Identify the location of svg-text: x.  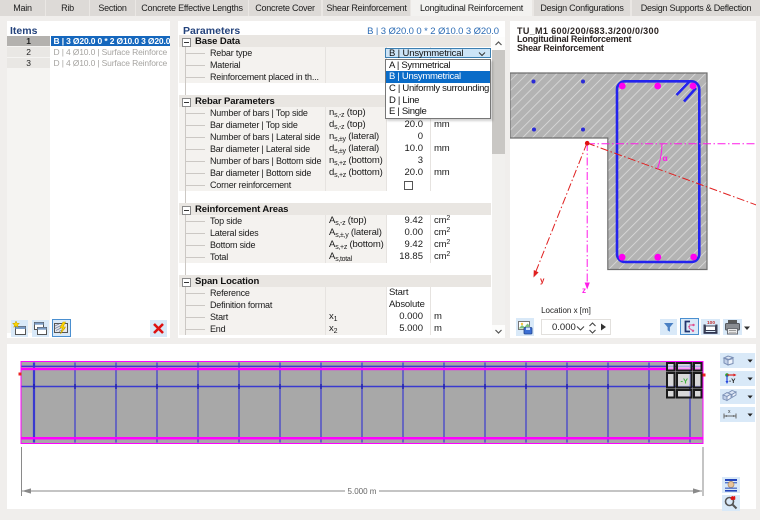
(729, 412).